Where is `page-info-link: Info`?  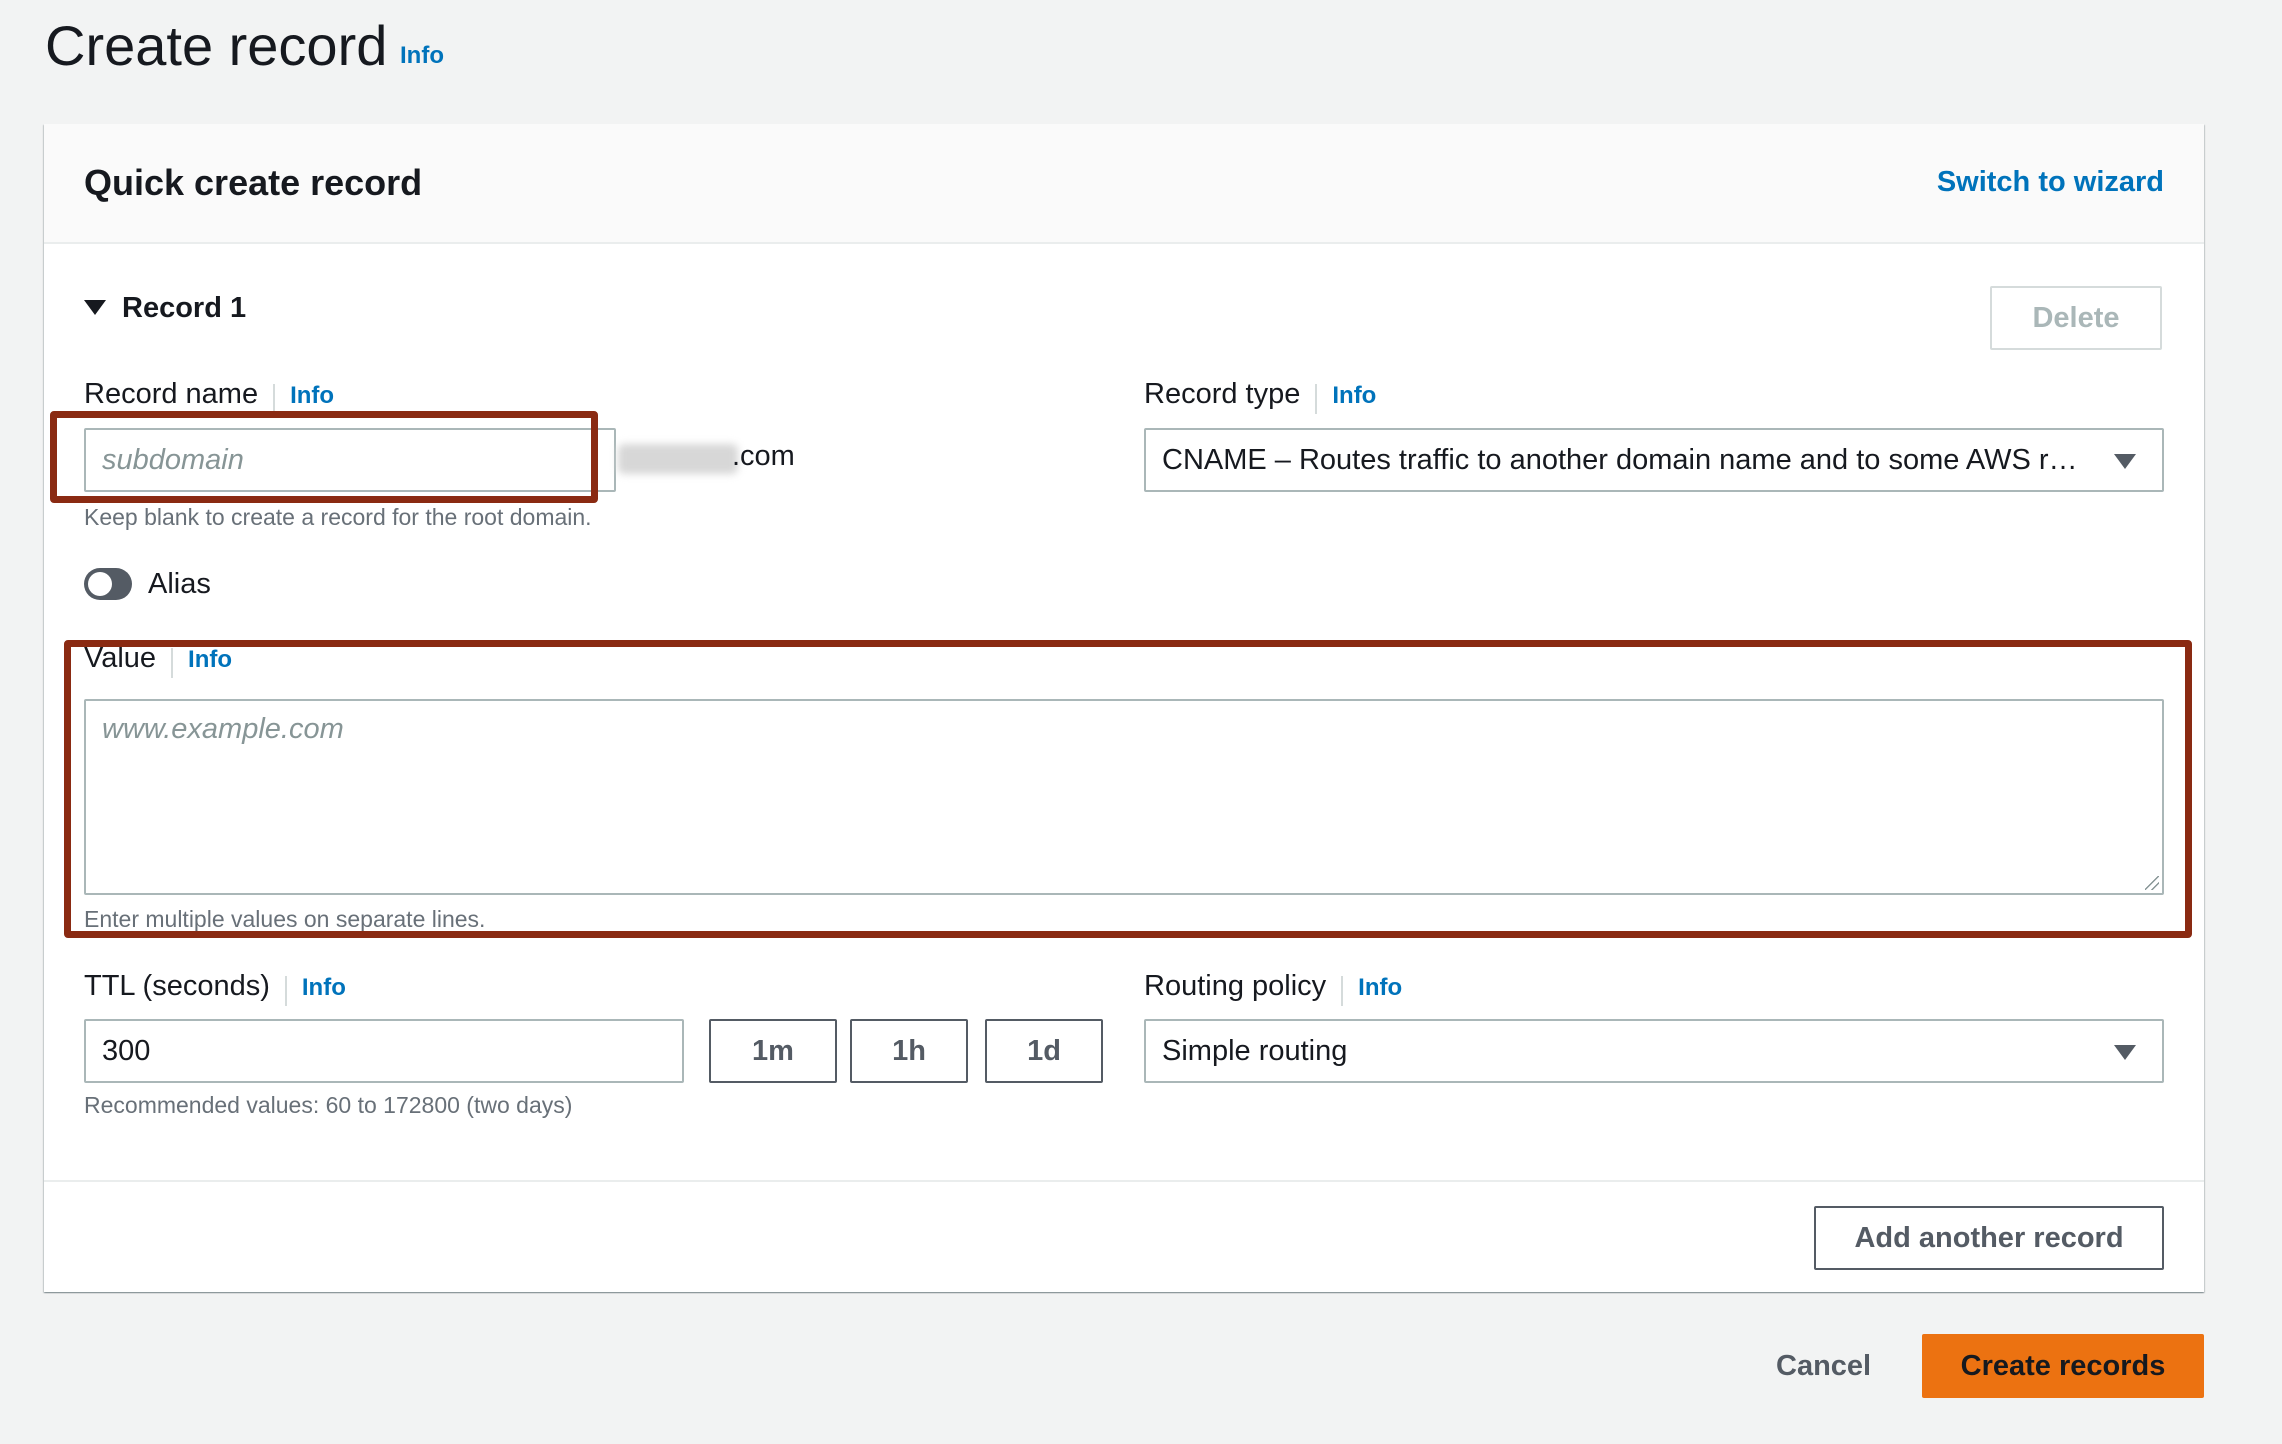 page-info-link: Info is located at coordinates (422, 56).